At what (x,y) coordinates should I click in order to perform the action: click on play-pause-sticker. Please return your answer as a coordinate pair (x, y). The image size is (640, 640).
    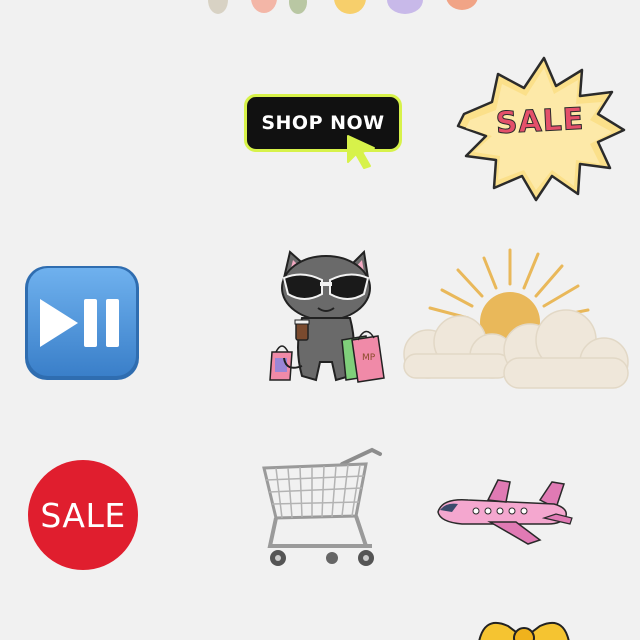
    Looking at the image, I should click on (82, 323).